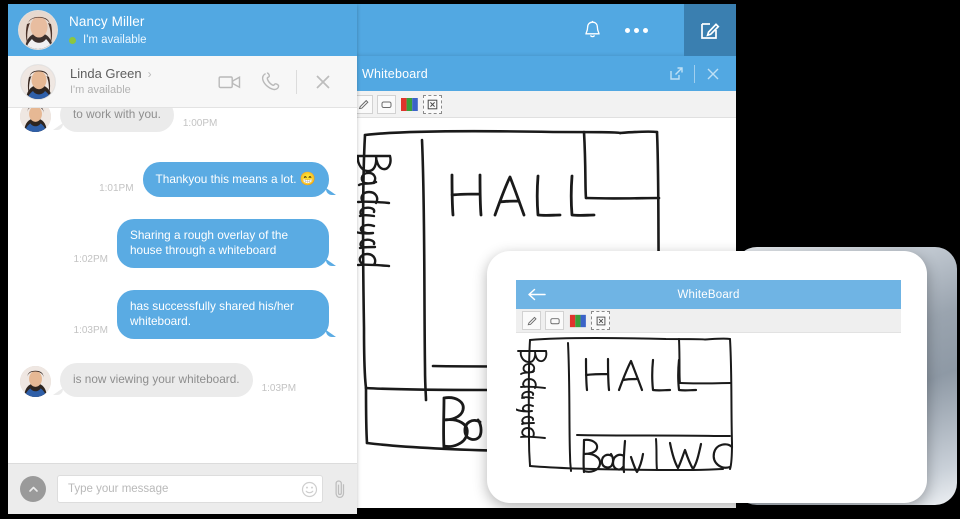  I want to click on paperclip-icon, so click(340, 489).